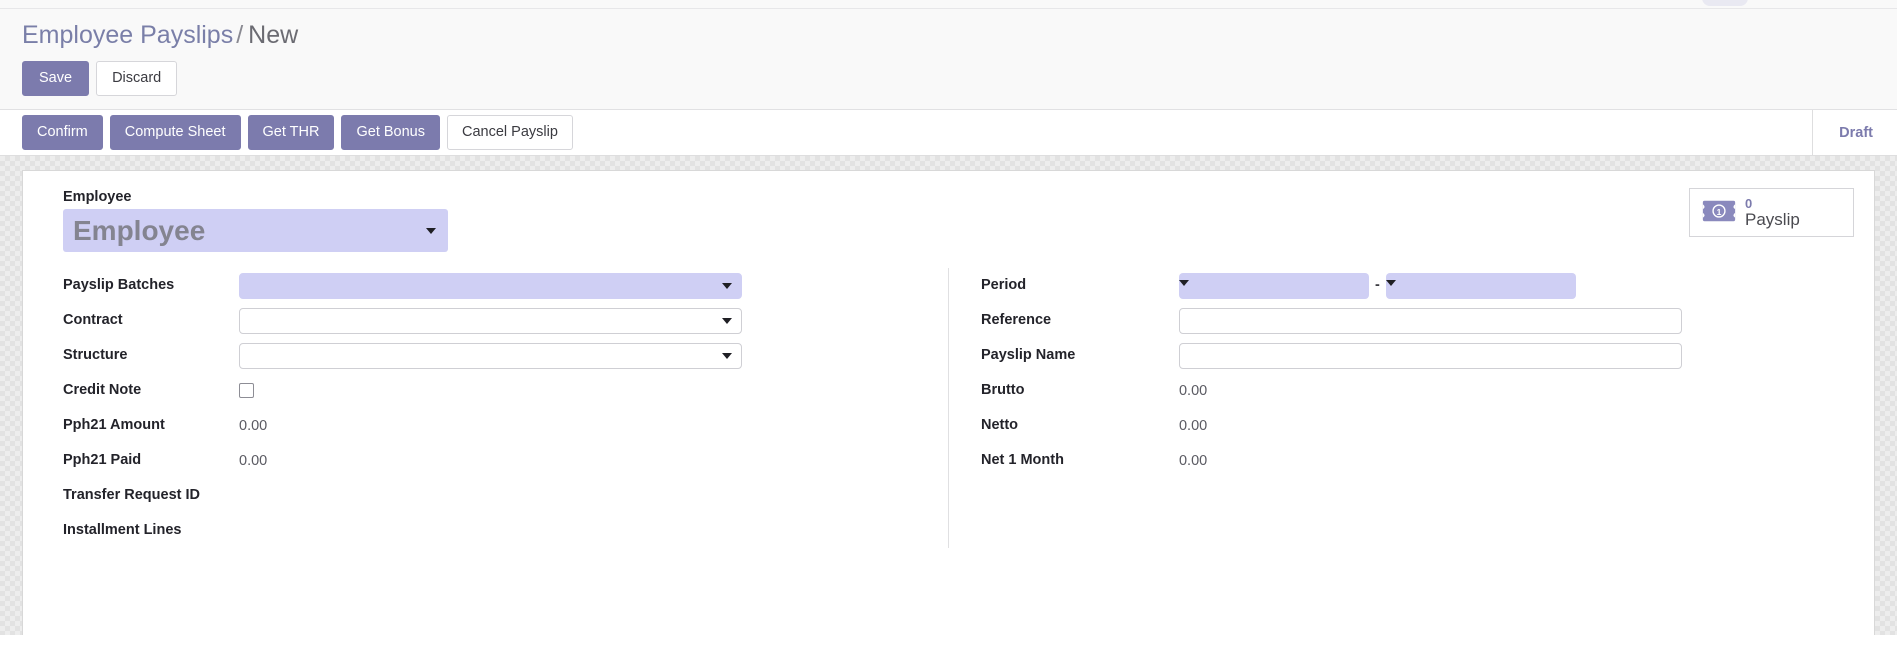 The height and width of the screenshot is (647, 1897). What do you see at coordinates (95, 355) in the screenshot?
I see `label-structure: Structure` at bounding box center [95, 355].